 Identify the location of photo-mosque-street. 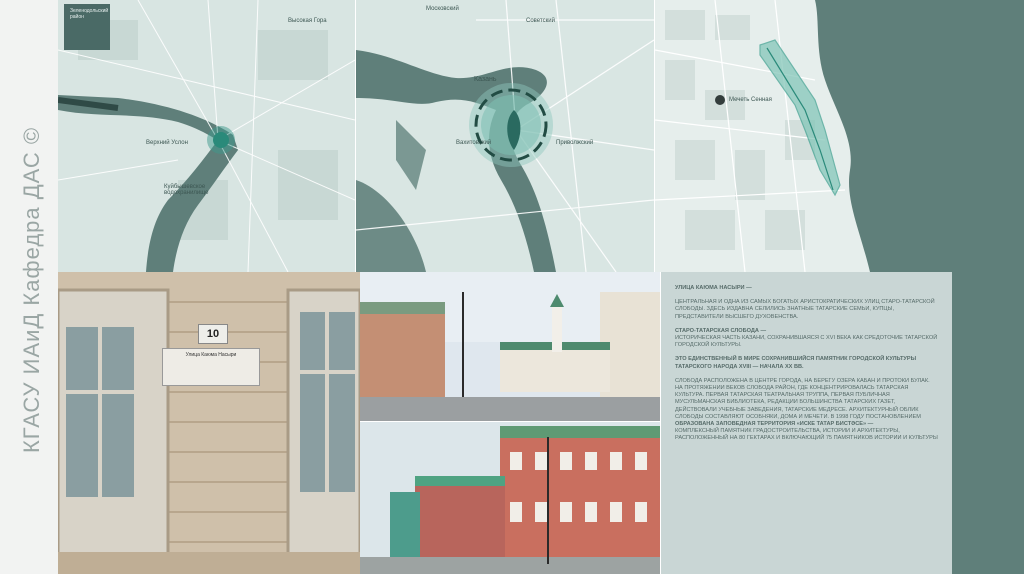
(510, 346).